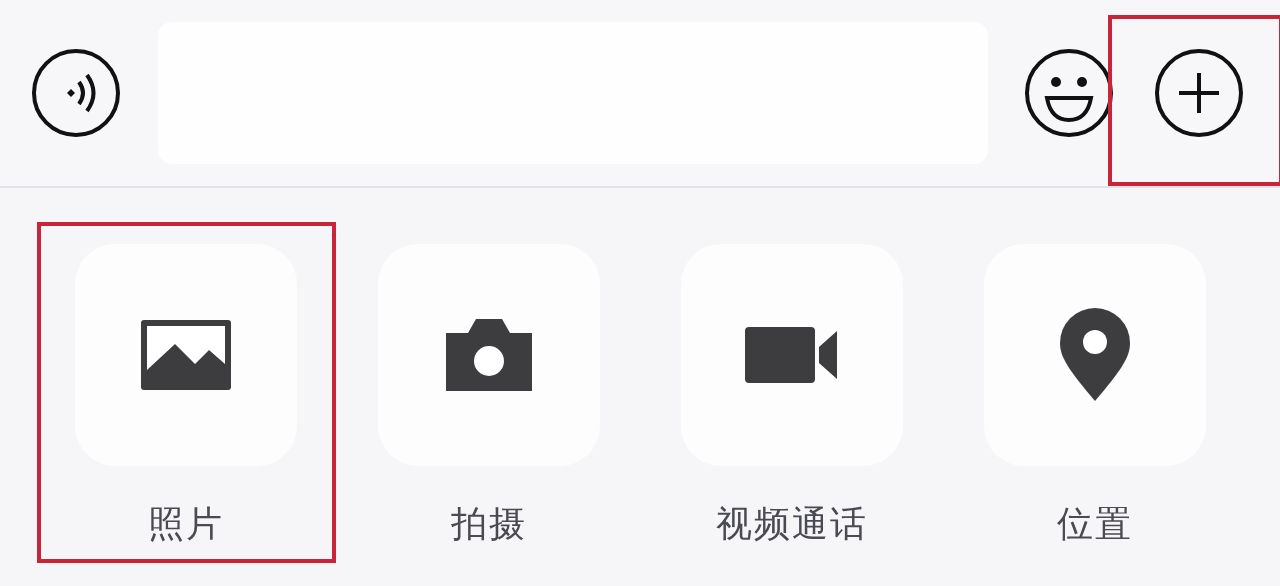 The width and height of the screenshot is (1280, 586). I want to click on emoji-icon, so click(1069, 93).